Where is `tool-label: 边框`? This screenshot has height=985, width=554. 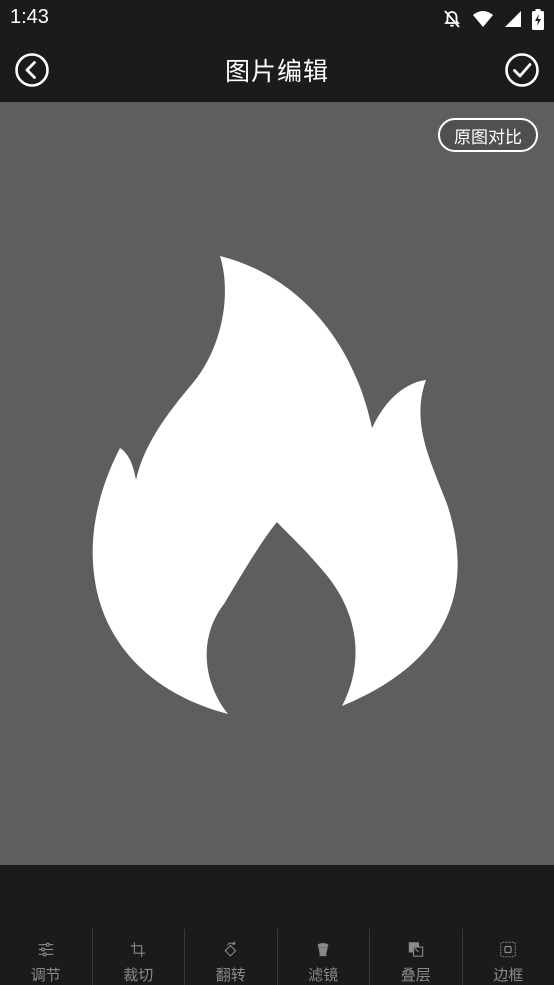
tool-label: 边框 is located at coordinates (508, 975).